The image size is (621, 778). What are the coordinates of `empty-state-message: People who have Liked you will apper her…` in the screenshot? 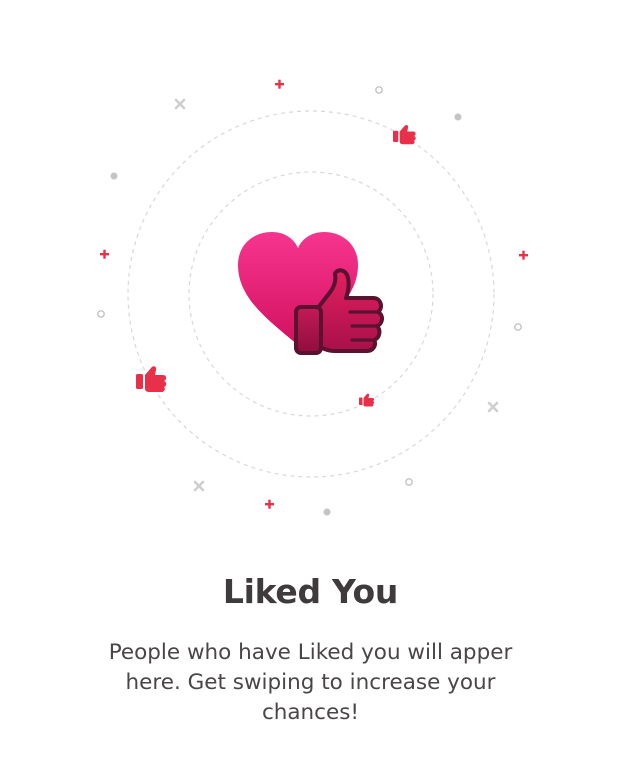 It's located at (310, 682).